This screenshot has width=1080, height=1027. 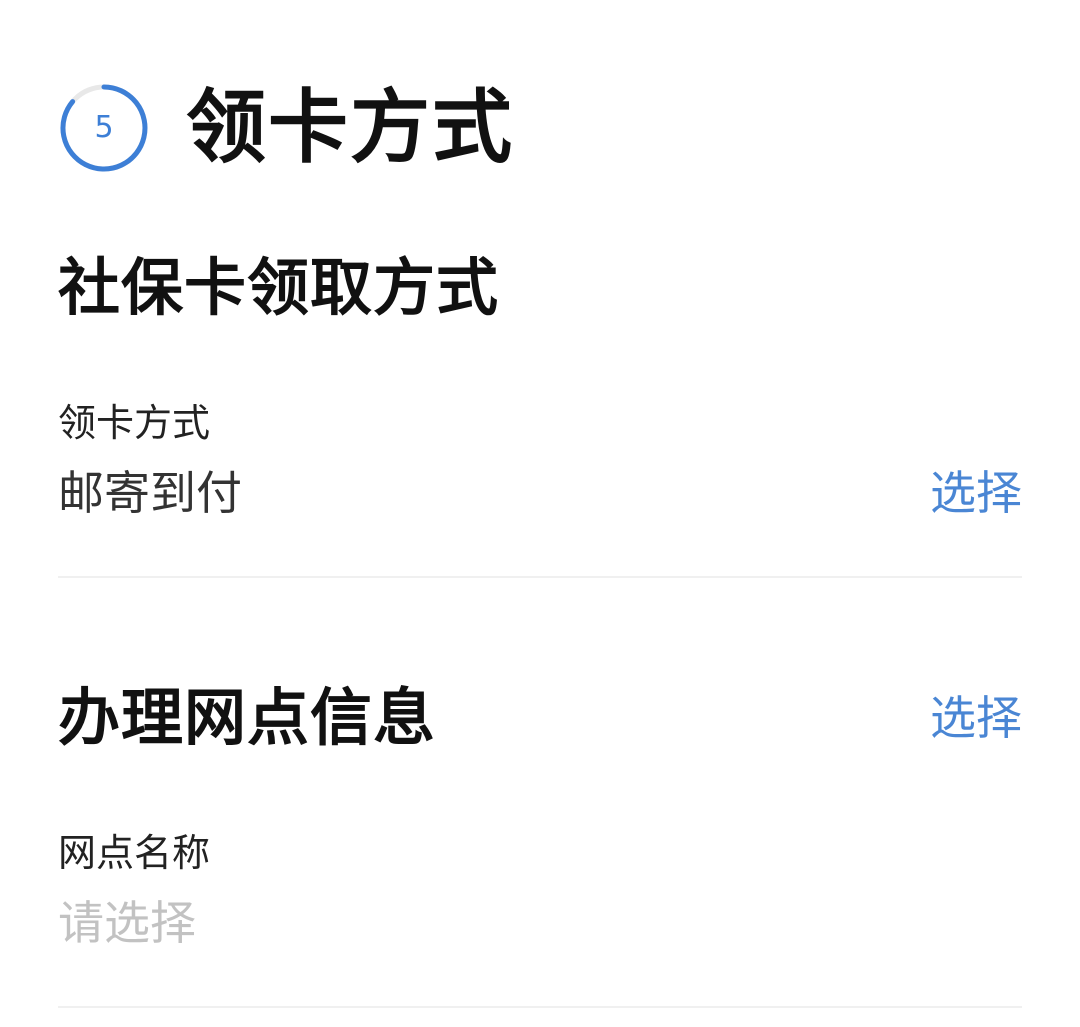 I want to click on outlet-name-field: 请选择, so click(x=127, y=923).